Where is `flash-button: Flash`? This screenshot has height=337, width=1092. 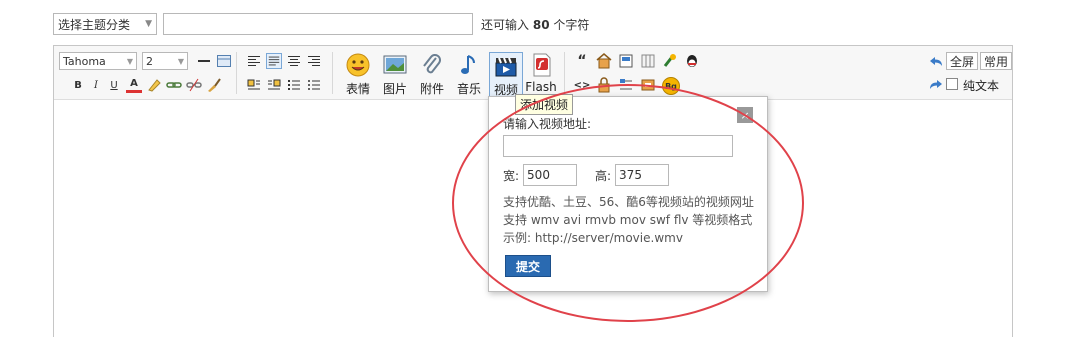
flash-button: Flash is located at coordinates (541, 73).